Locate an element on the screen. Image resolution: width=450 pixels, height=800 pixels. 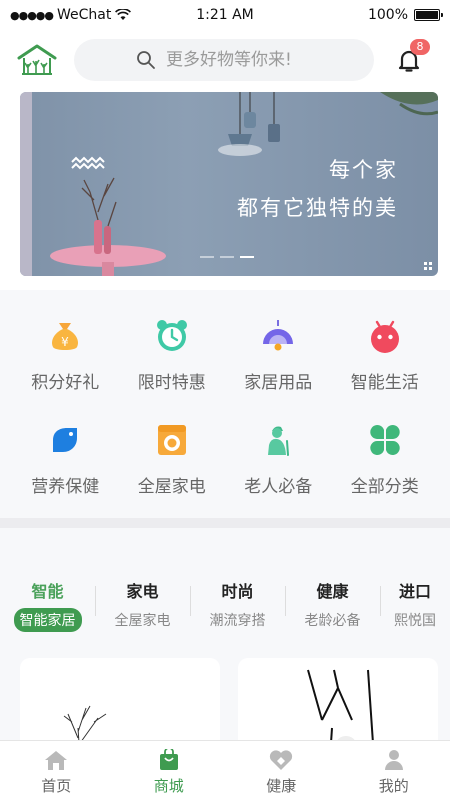
category-nutrition-health: 营养保健 is located at coordinates (65, 454).